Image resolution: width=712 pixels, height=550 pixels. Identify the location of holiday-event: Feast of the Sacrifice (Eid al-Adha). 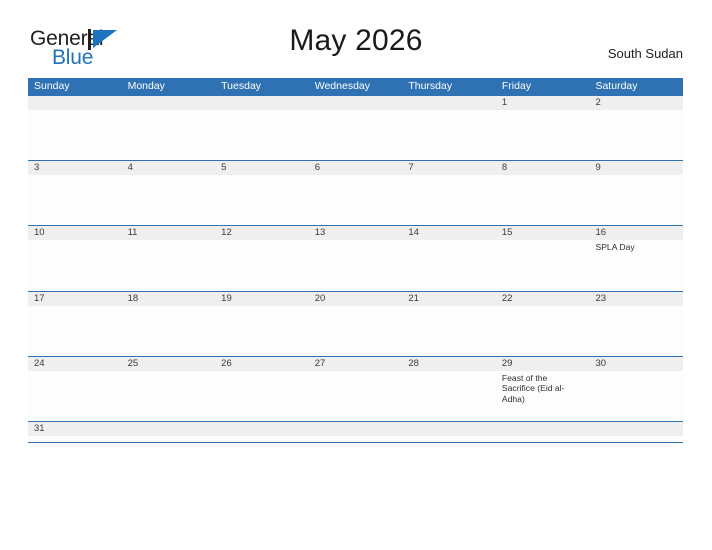
(533, 388).